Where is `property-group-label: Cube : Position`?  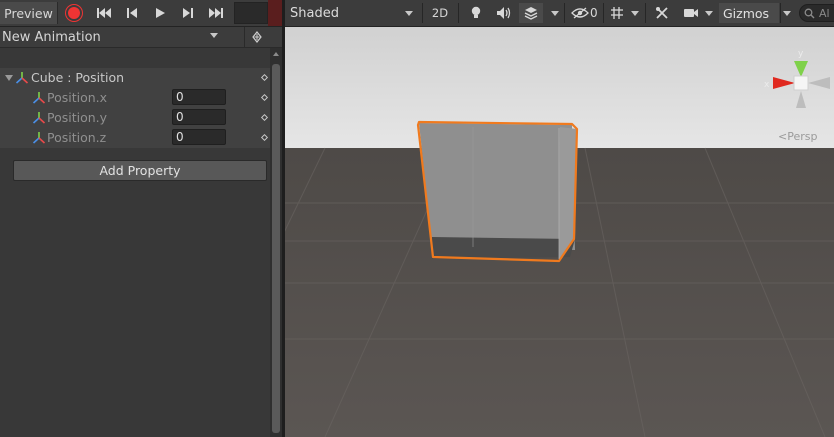 property-group-label: Cube : Position is located at coordinates (78, 77).